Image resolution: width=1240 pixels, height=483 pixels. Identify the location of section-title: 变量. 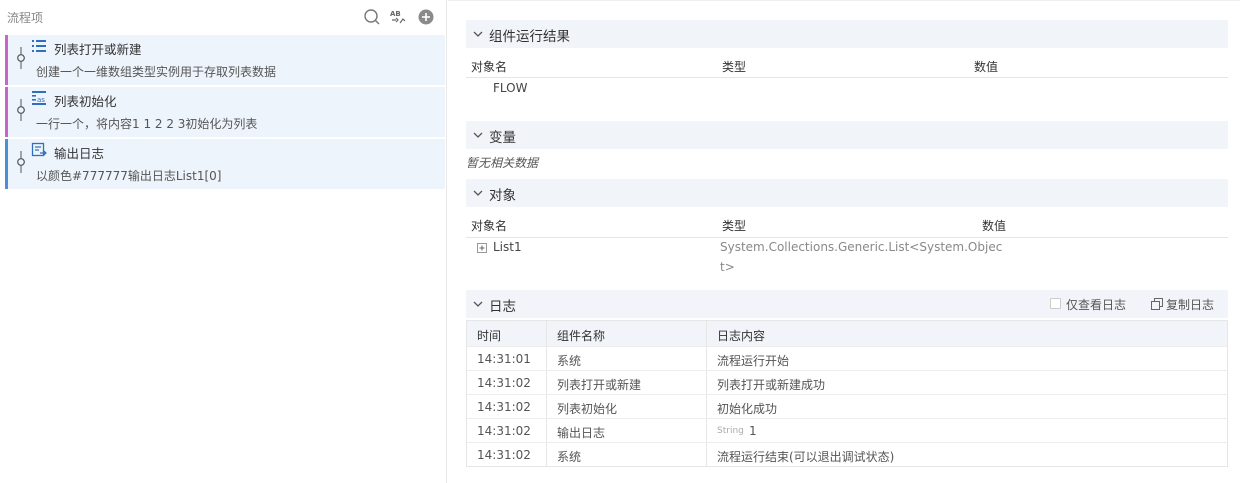
(502, 138).